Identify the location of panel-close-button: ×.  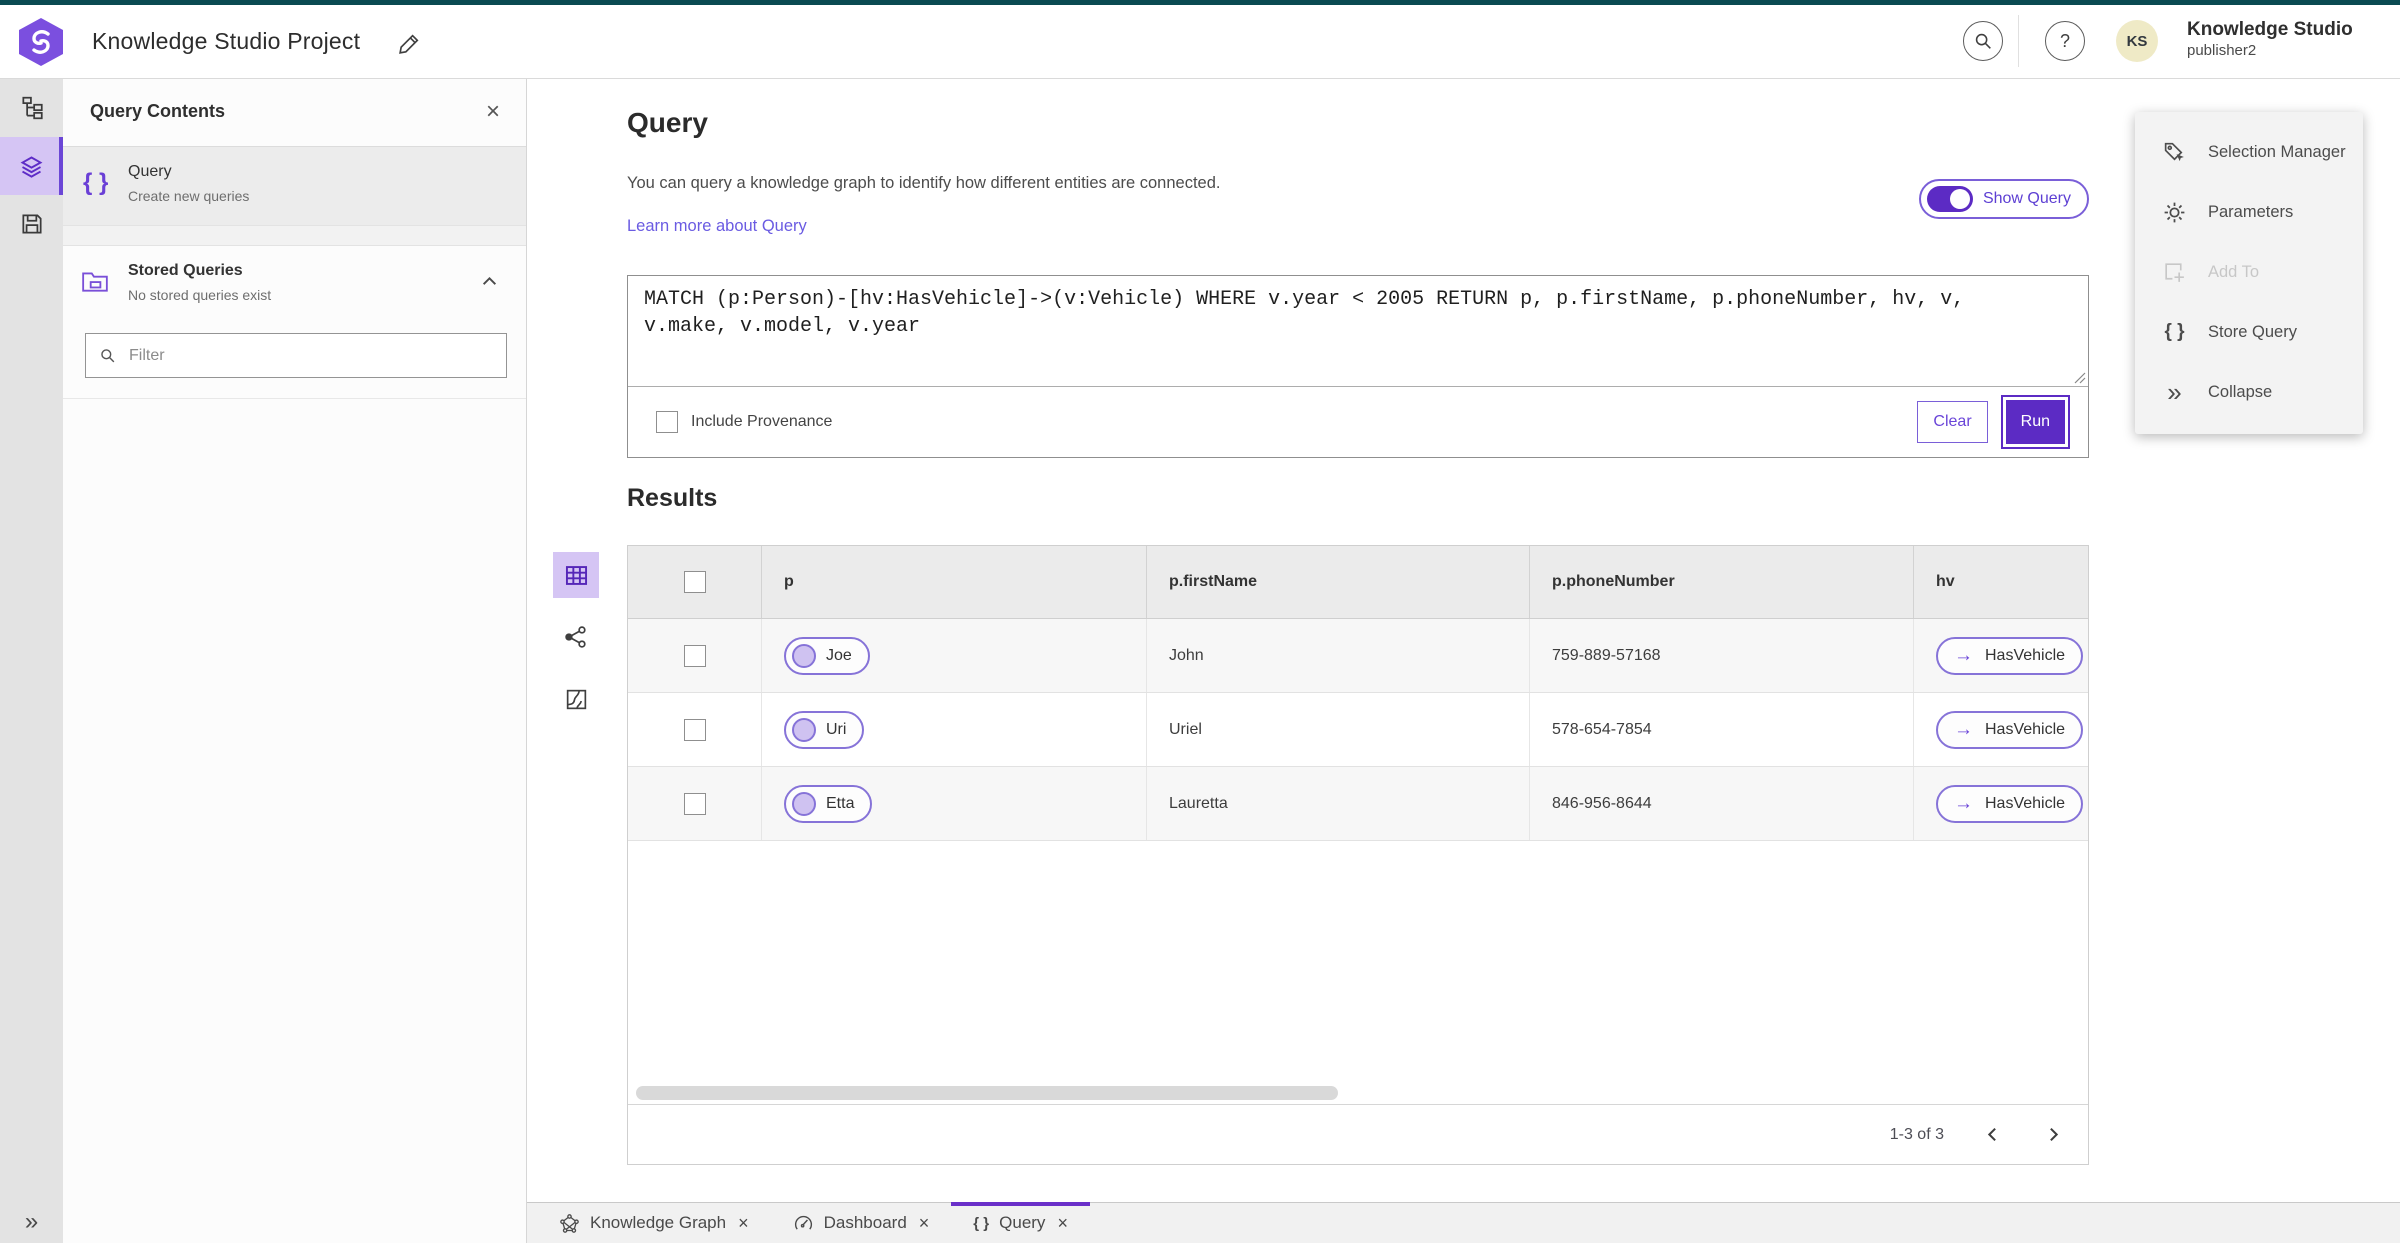
(493, 112).